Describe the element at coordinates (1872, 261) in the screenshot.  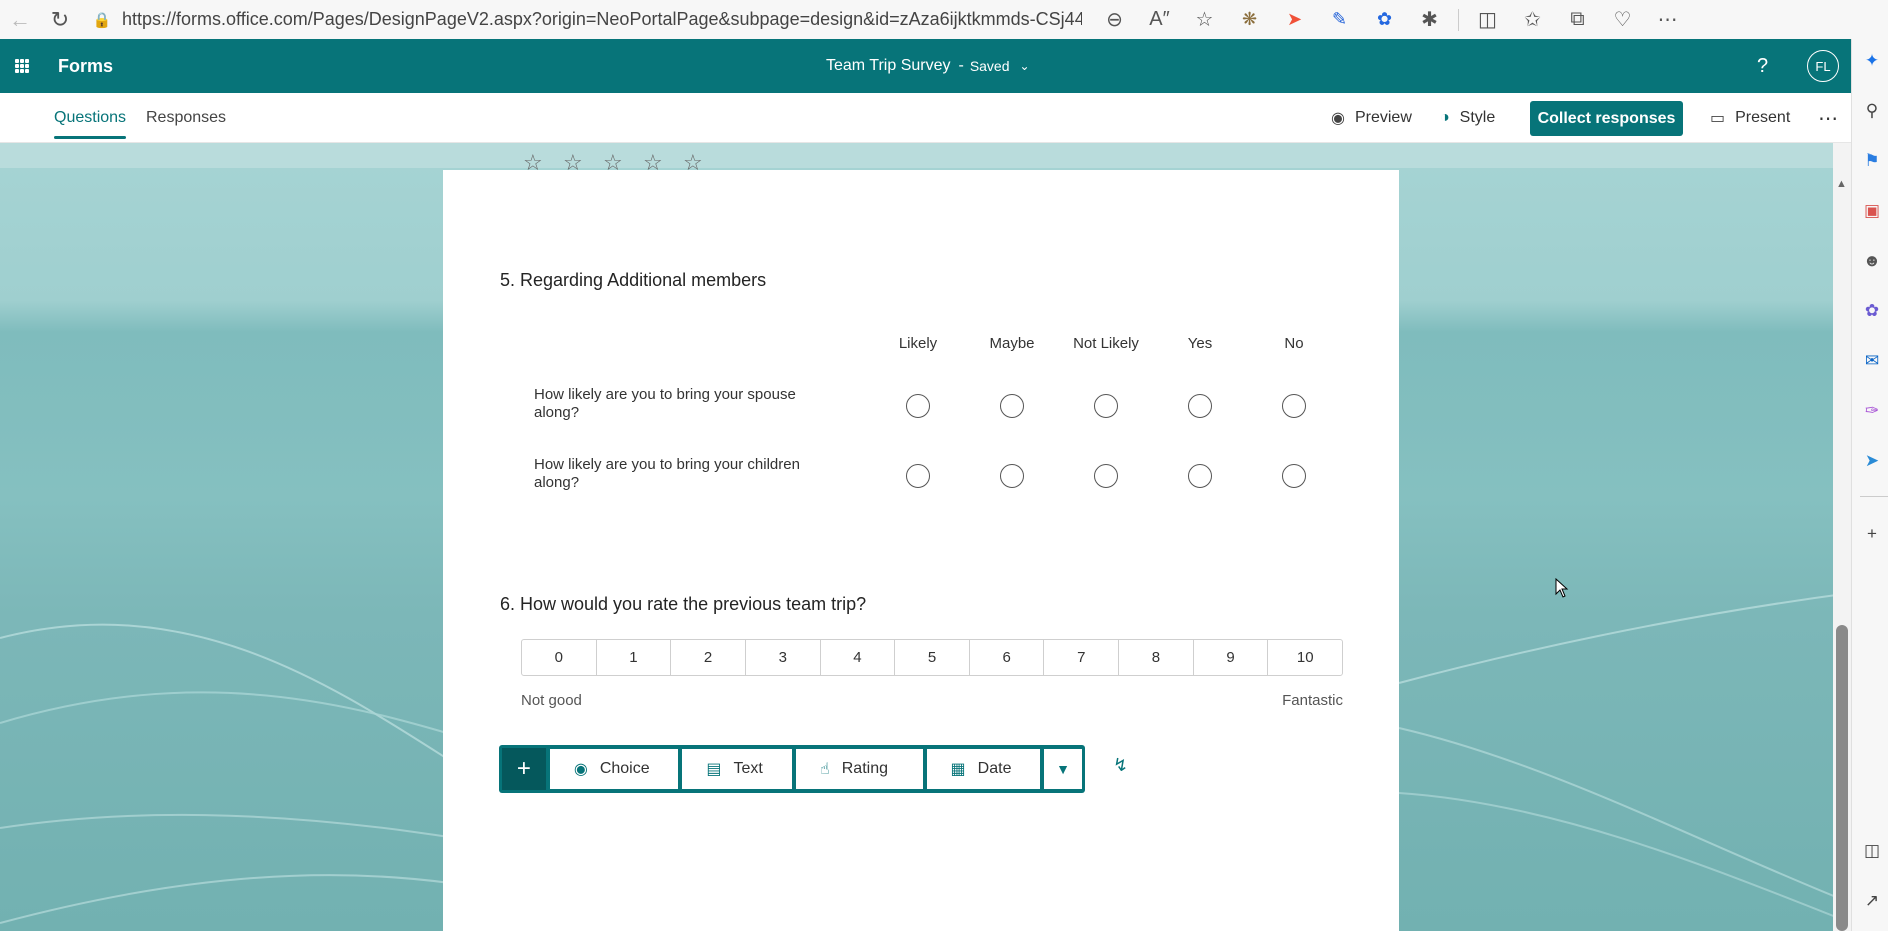
I see `user-icon: ☻` at that location.